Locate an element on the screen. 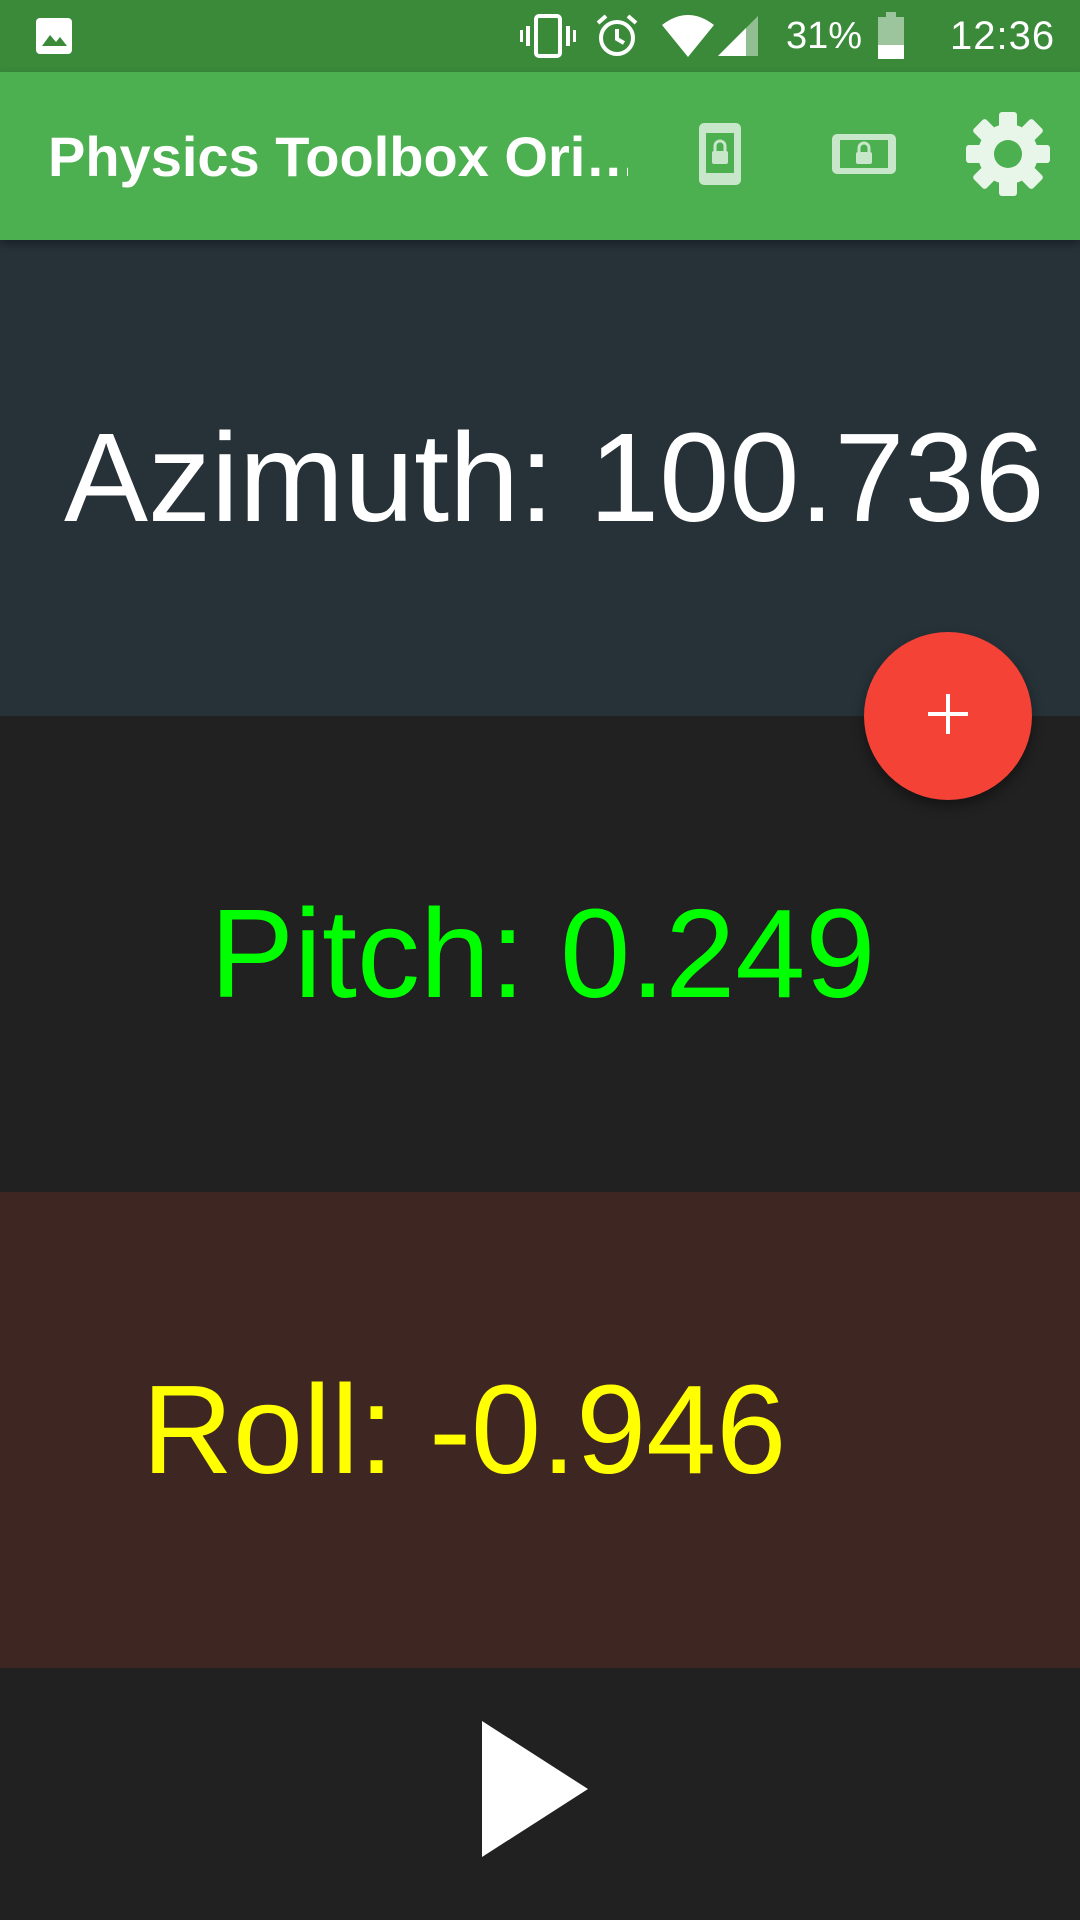  add-fab-button is located at coordinates (948, 716).